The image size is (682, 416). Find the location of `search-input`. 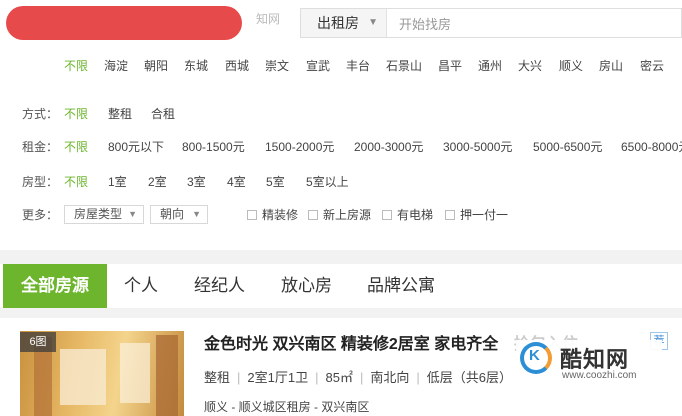

search-input is located at coordinates (534, 24).